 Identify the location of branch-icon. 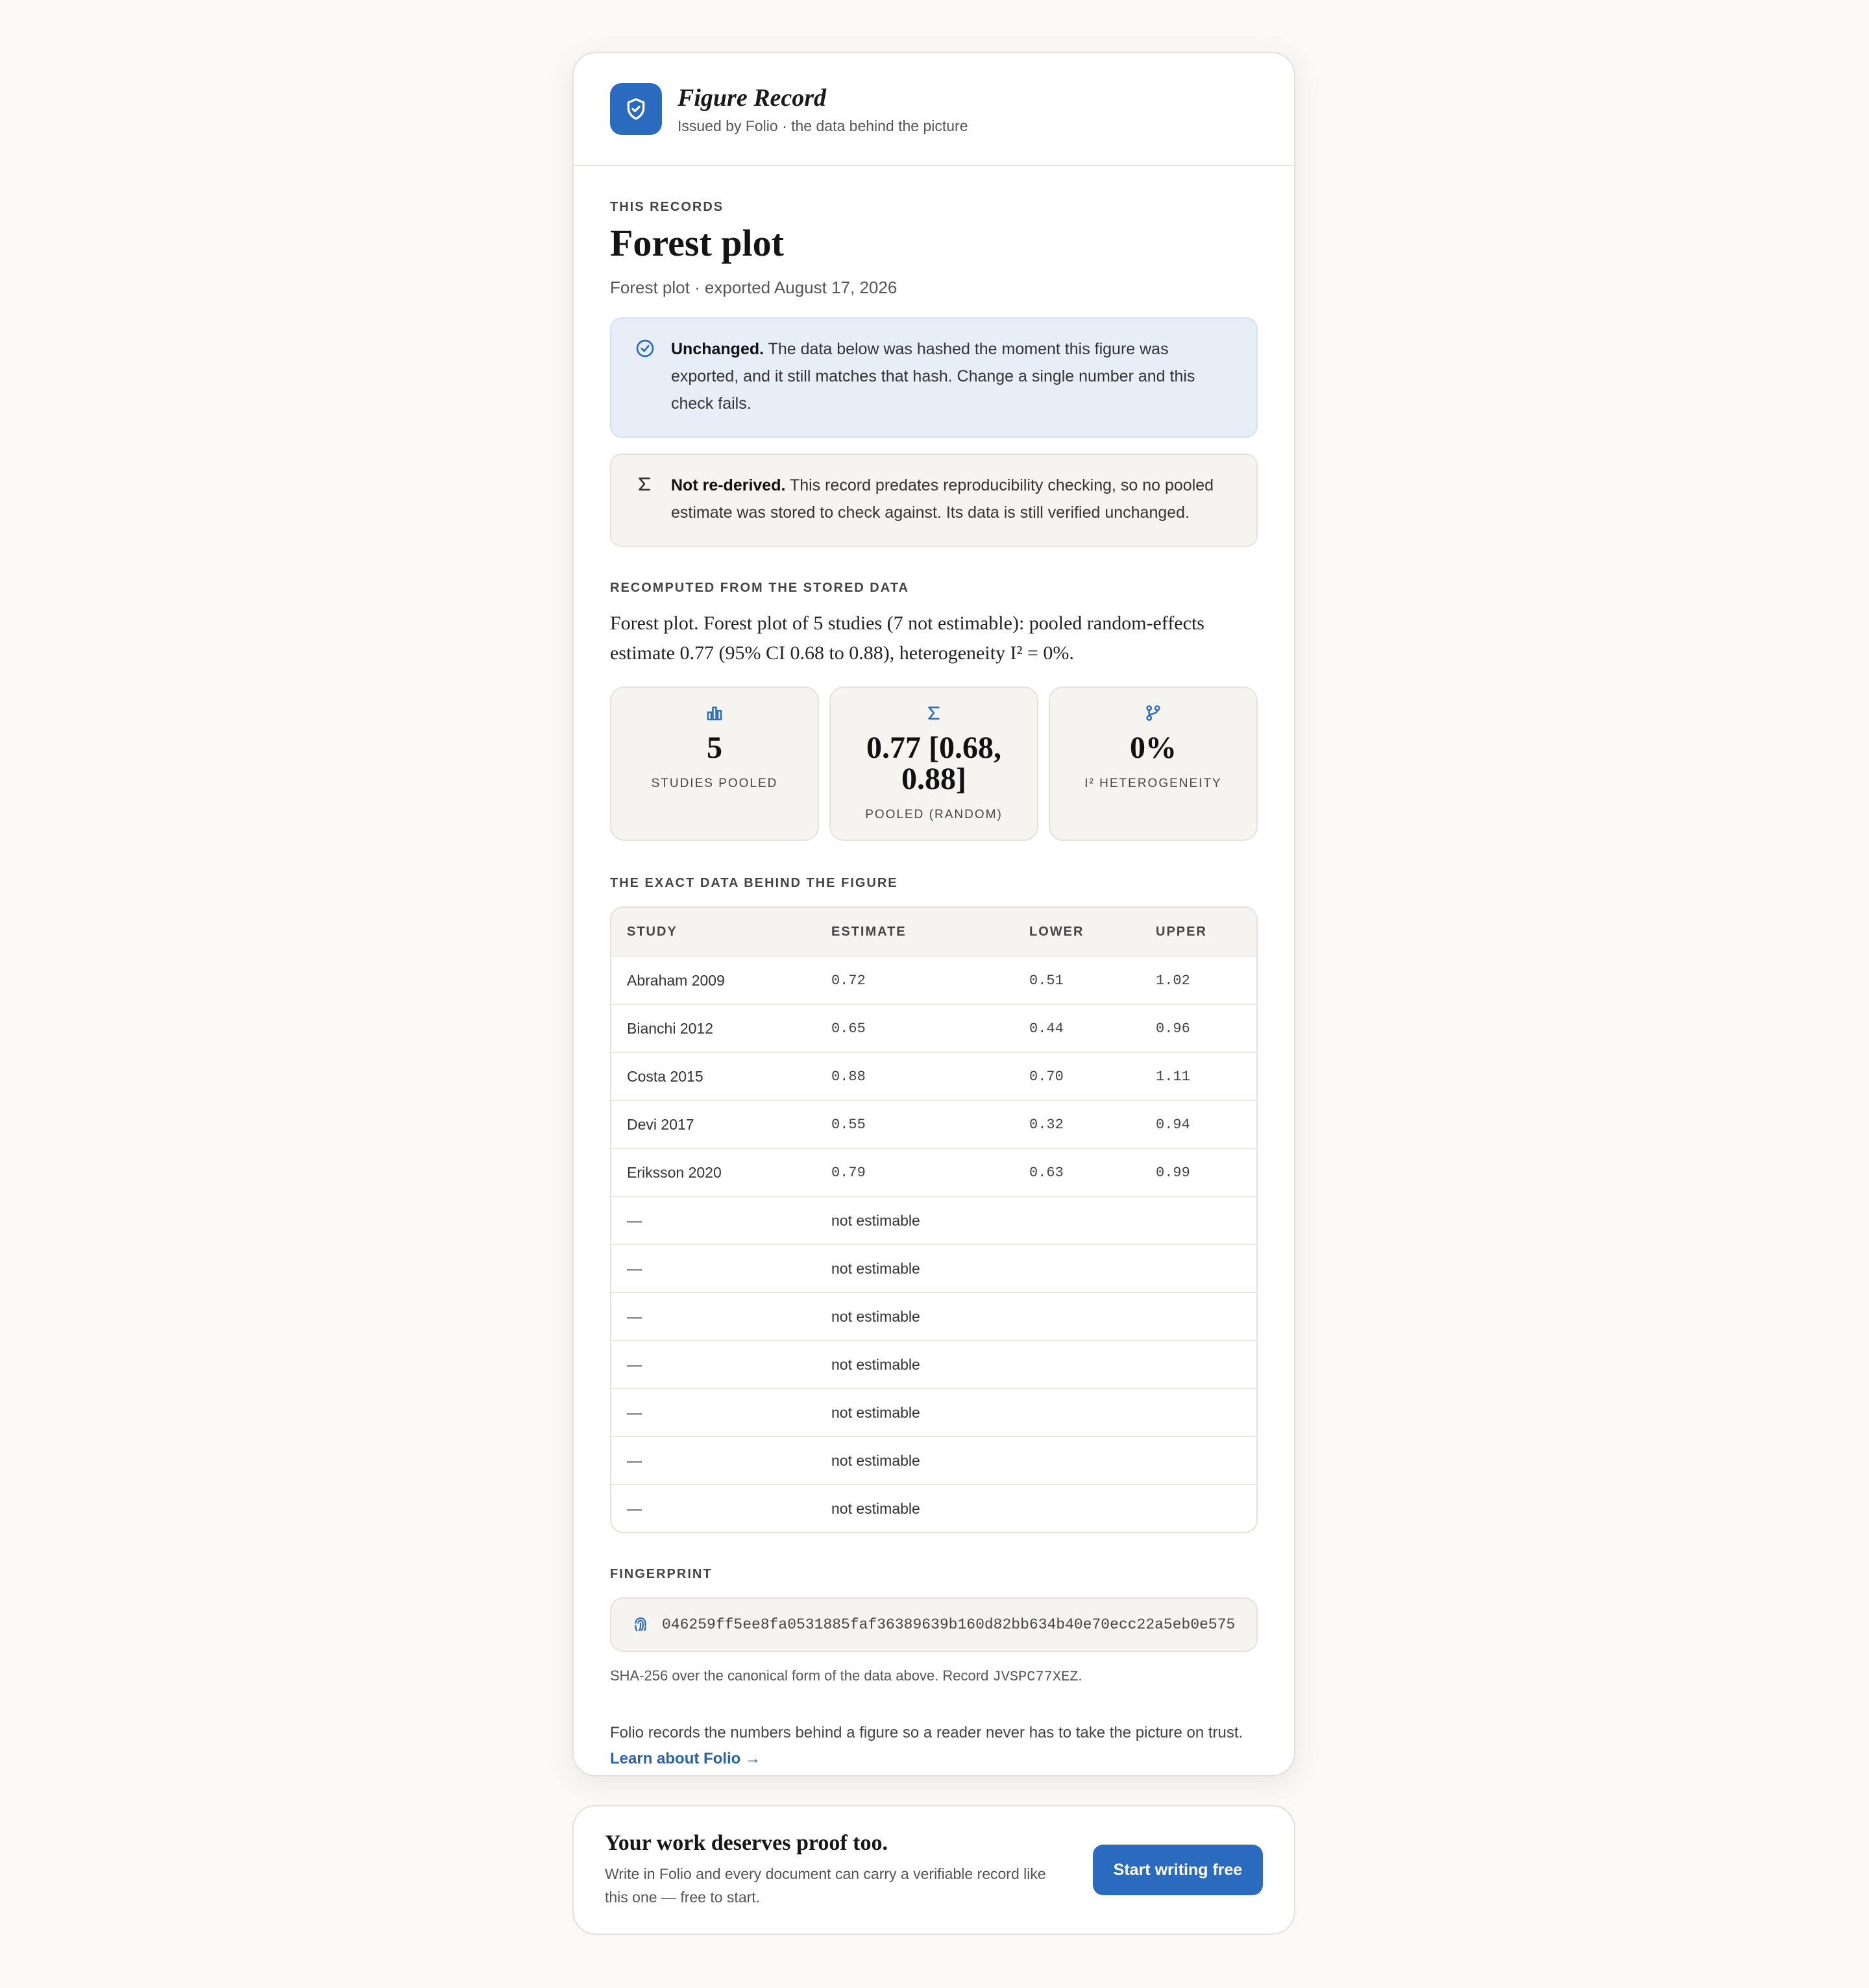
(1153, 714).